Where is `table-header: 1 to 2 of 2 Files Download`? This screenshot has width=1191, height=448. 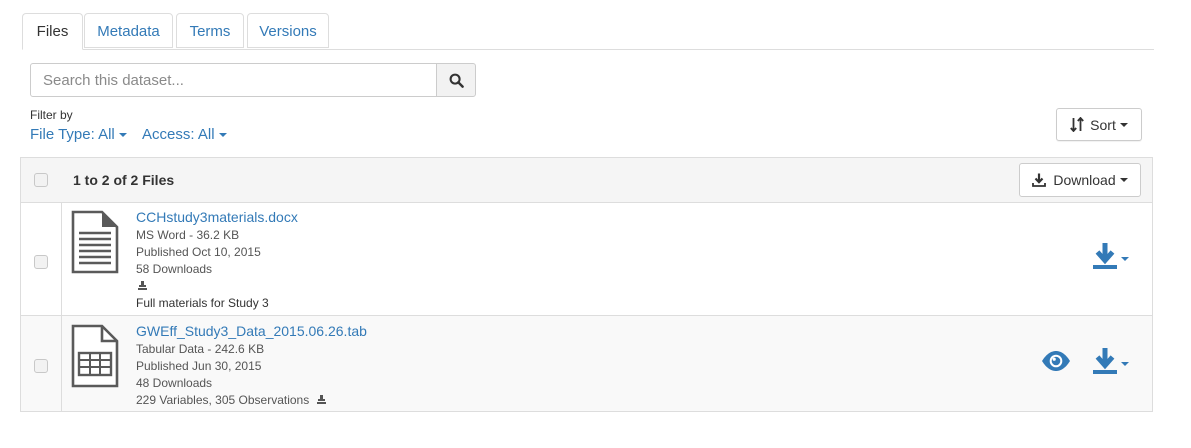 table-header: 1 to 2 of 2 Files Download is located at coordinates (586, 180).